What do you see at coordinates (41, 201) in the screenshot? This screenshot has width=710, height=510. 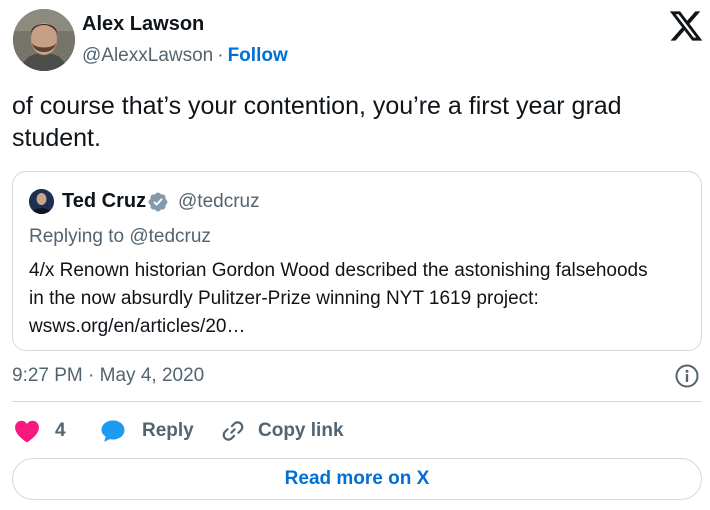 I see `quoted-author-avatar` at bounding box center [41, 201].